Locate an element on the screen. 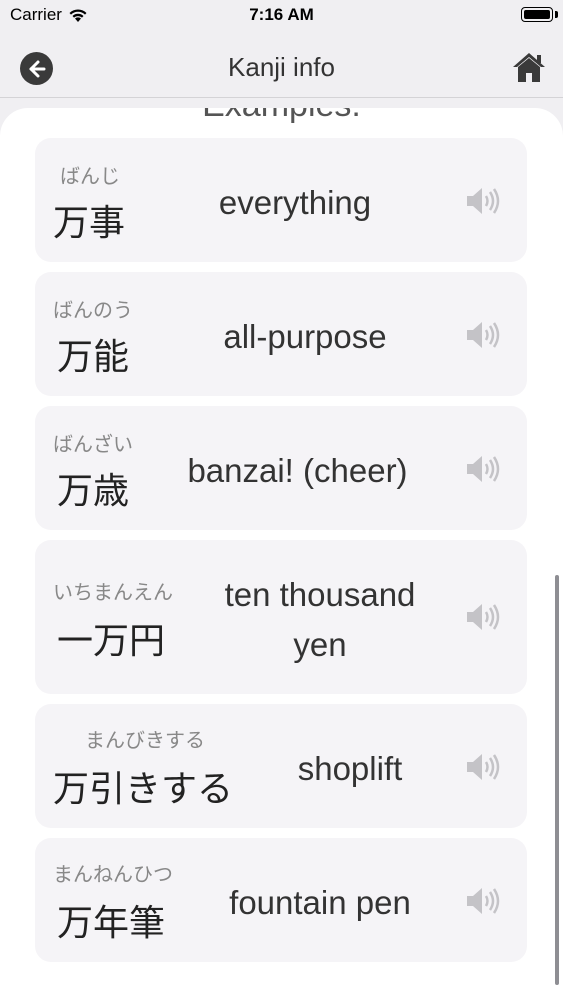  status-time: 7:16 AM is located at coordinates (281, 14).